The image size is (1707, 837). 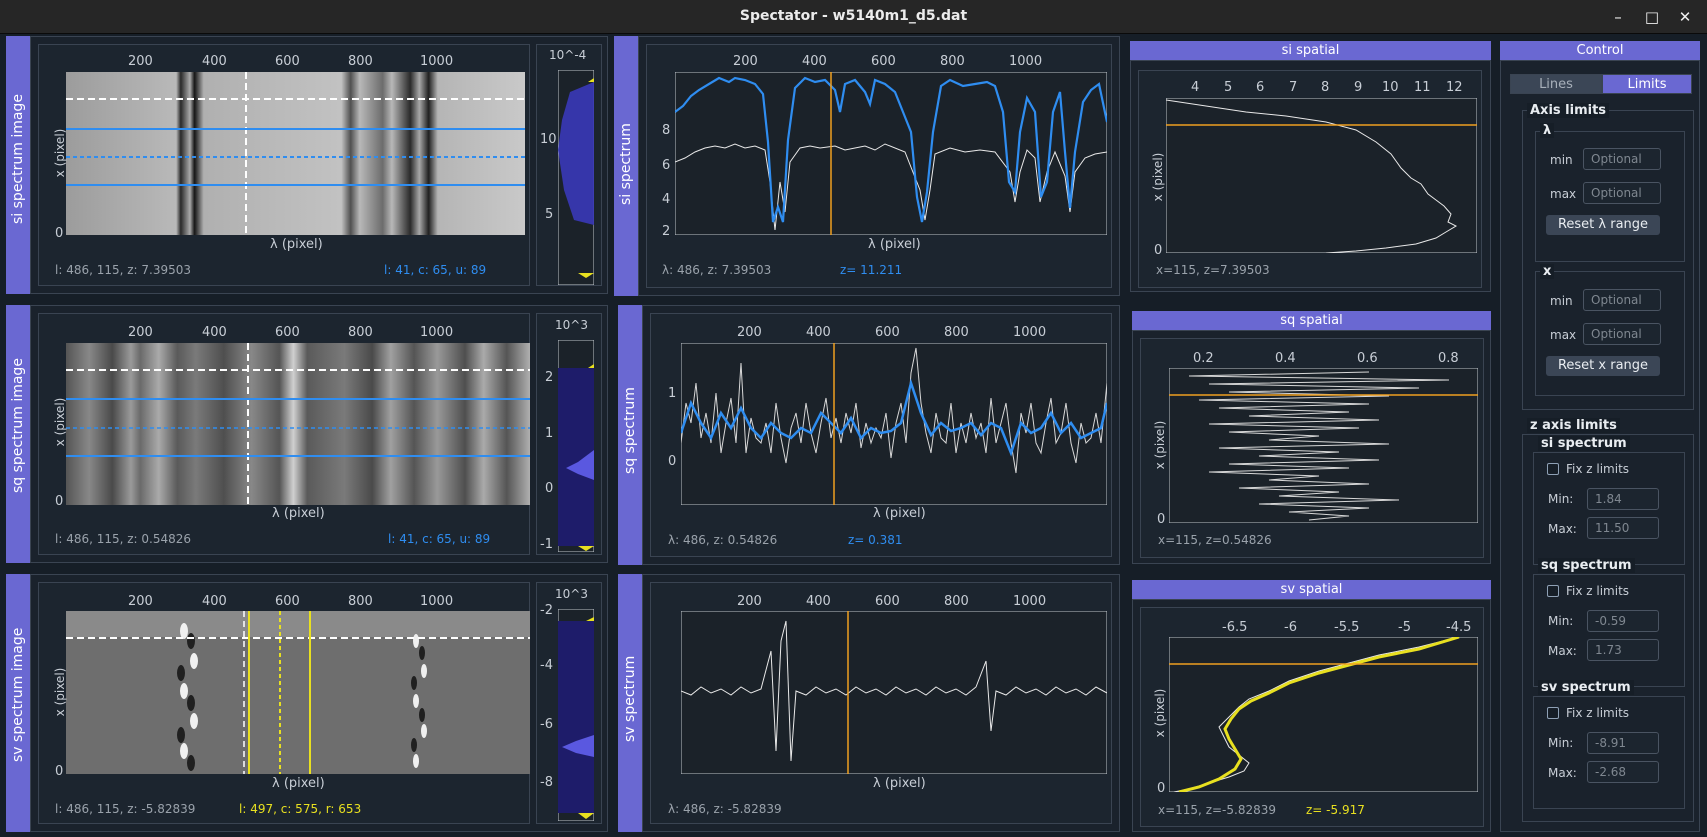 What do you see at coordinates (546, 665) in the screenshot?
I see `colorbar-tick: -4` at bounding box center [546, 665].